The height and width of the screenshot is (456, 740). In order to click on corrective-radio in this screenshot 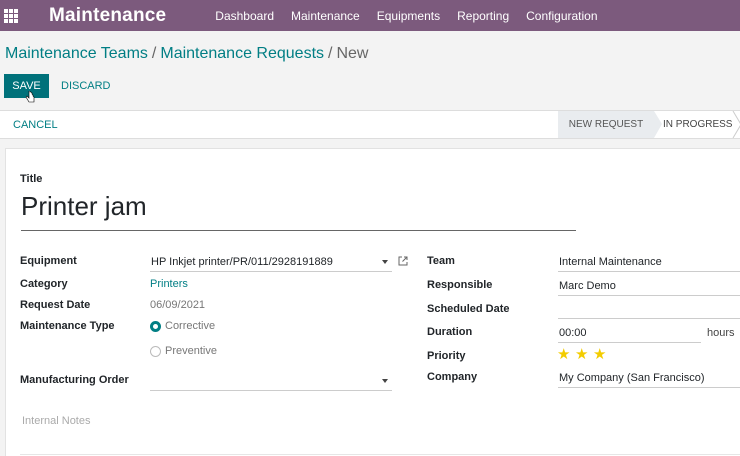, I will do `click(155, 326)`.